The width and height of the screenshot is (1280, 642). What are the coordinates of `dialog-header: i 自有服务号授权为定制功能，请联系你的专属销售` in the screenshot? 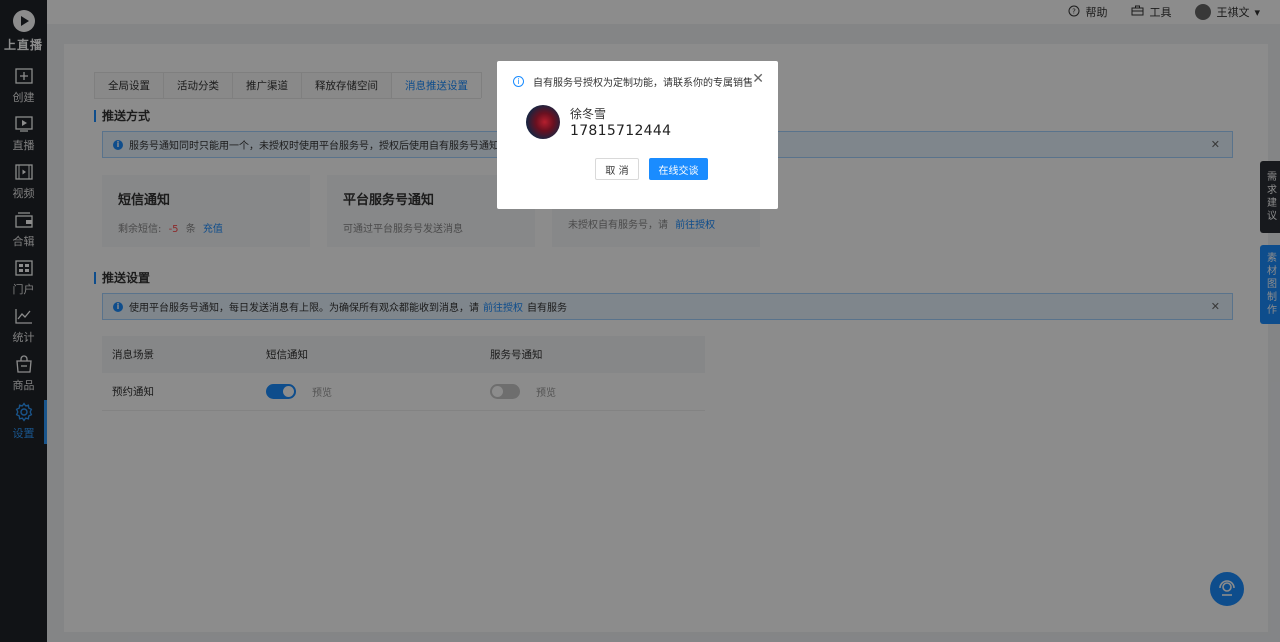 It's located at (638, 81).